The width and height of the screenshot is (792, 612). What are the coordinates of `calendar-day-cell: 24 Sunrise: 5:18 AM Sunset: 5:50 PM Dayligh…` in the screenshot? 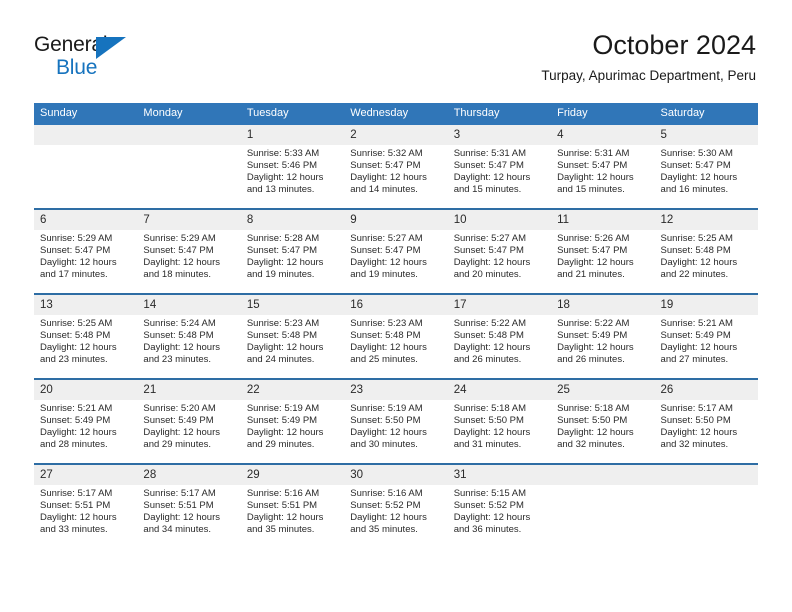 It's located at (499, 421).